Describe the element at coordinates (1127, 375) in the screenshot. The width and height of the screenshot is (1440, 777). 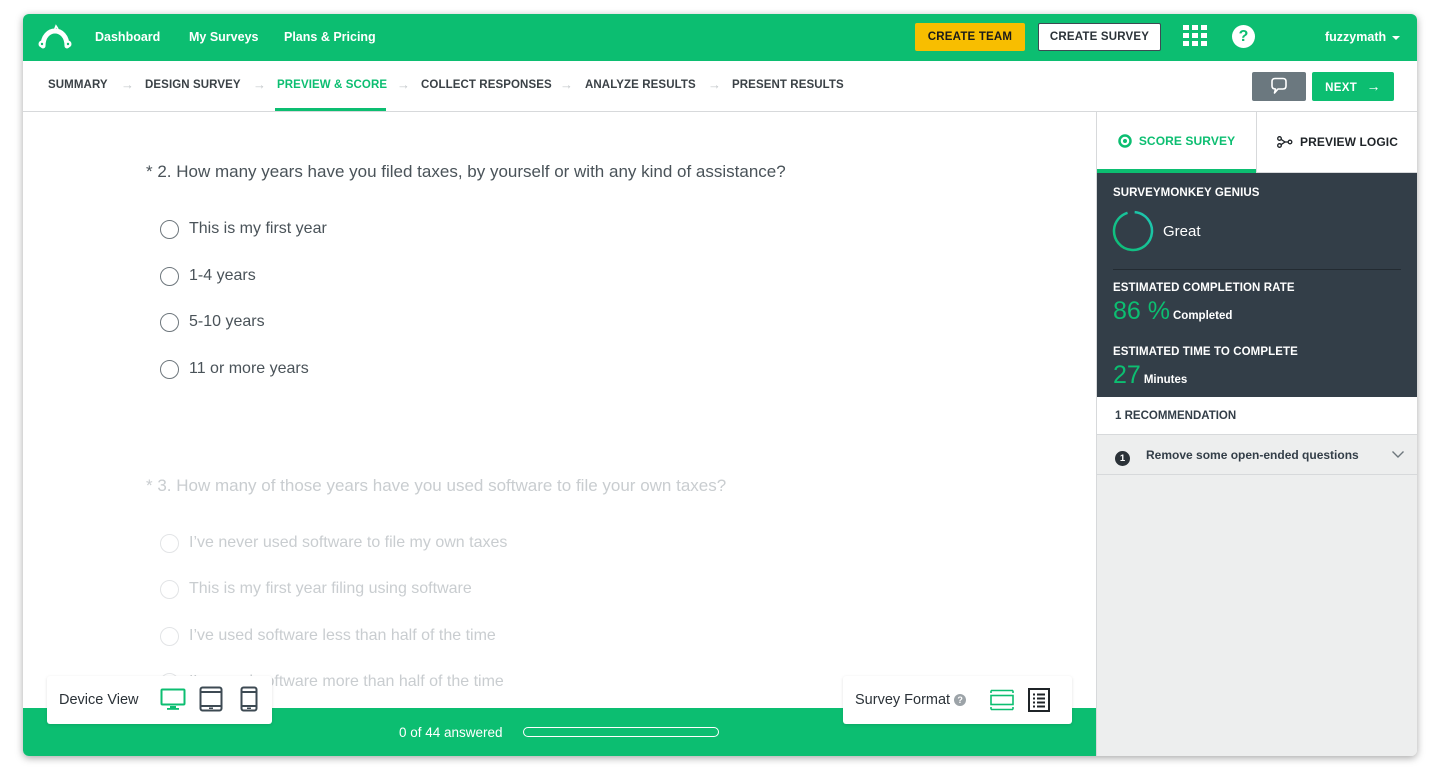
I see `time-to-complete-value: 27` at that location.